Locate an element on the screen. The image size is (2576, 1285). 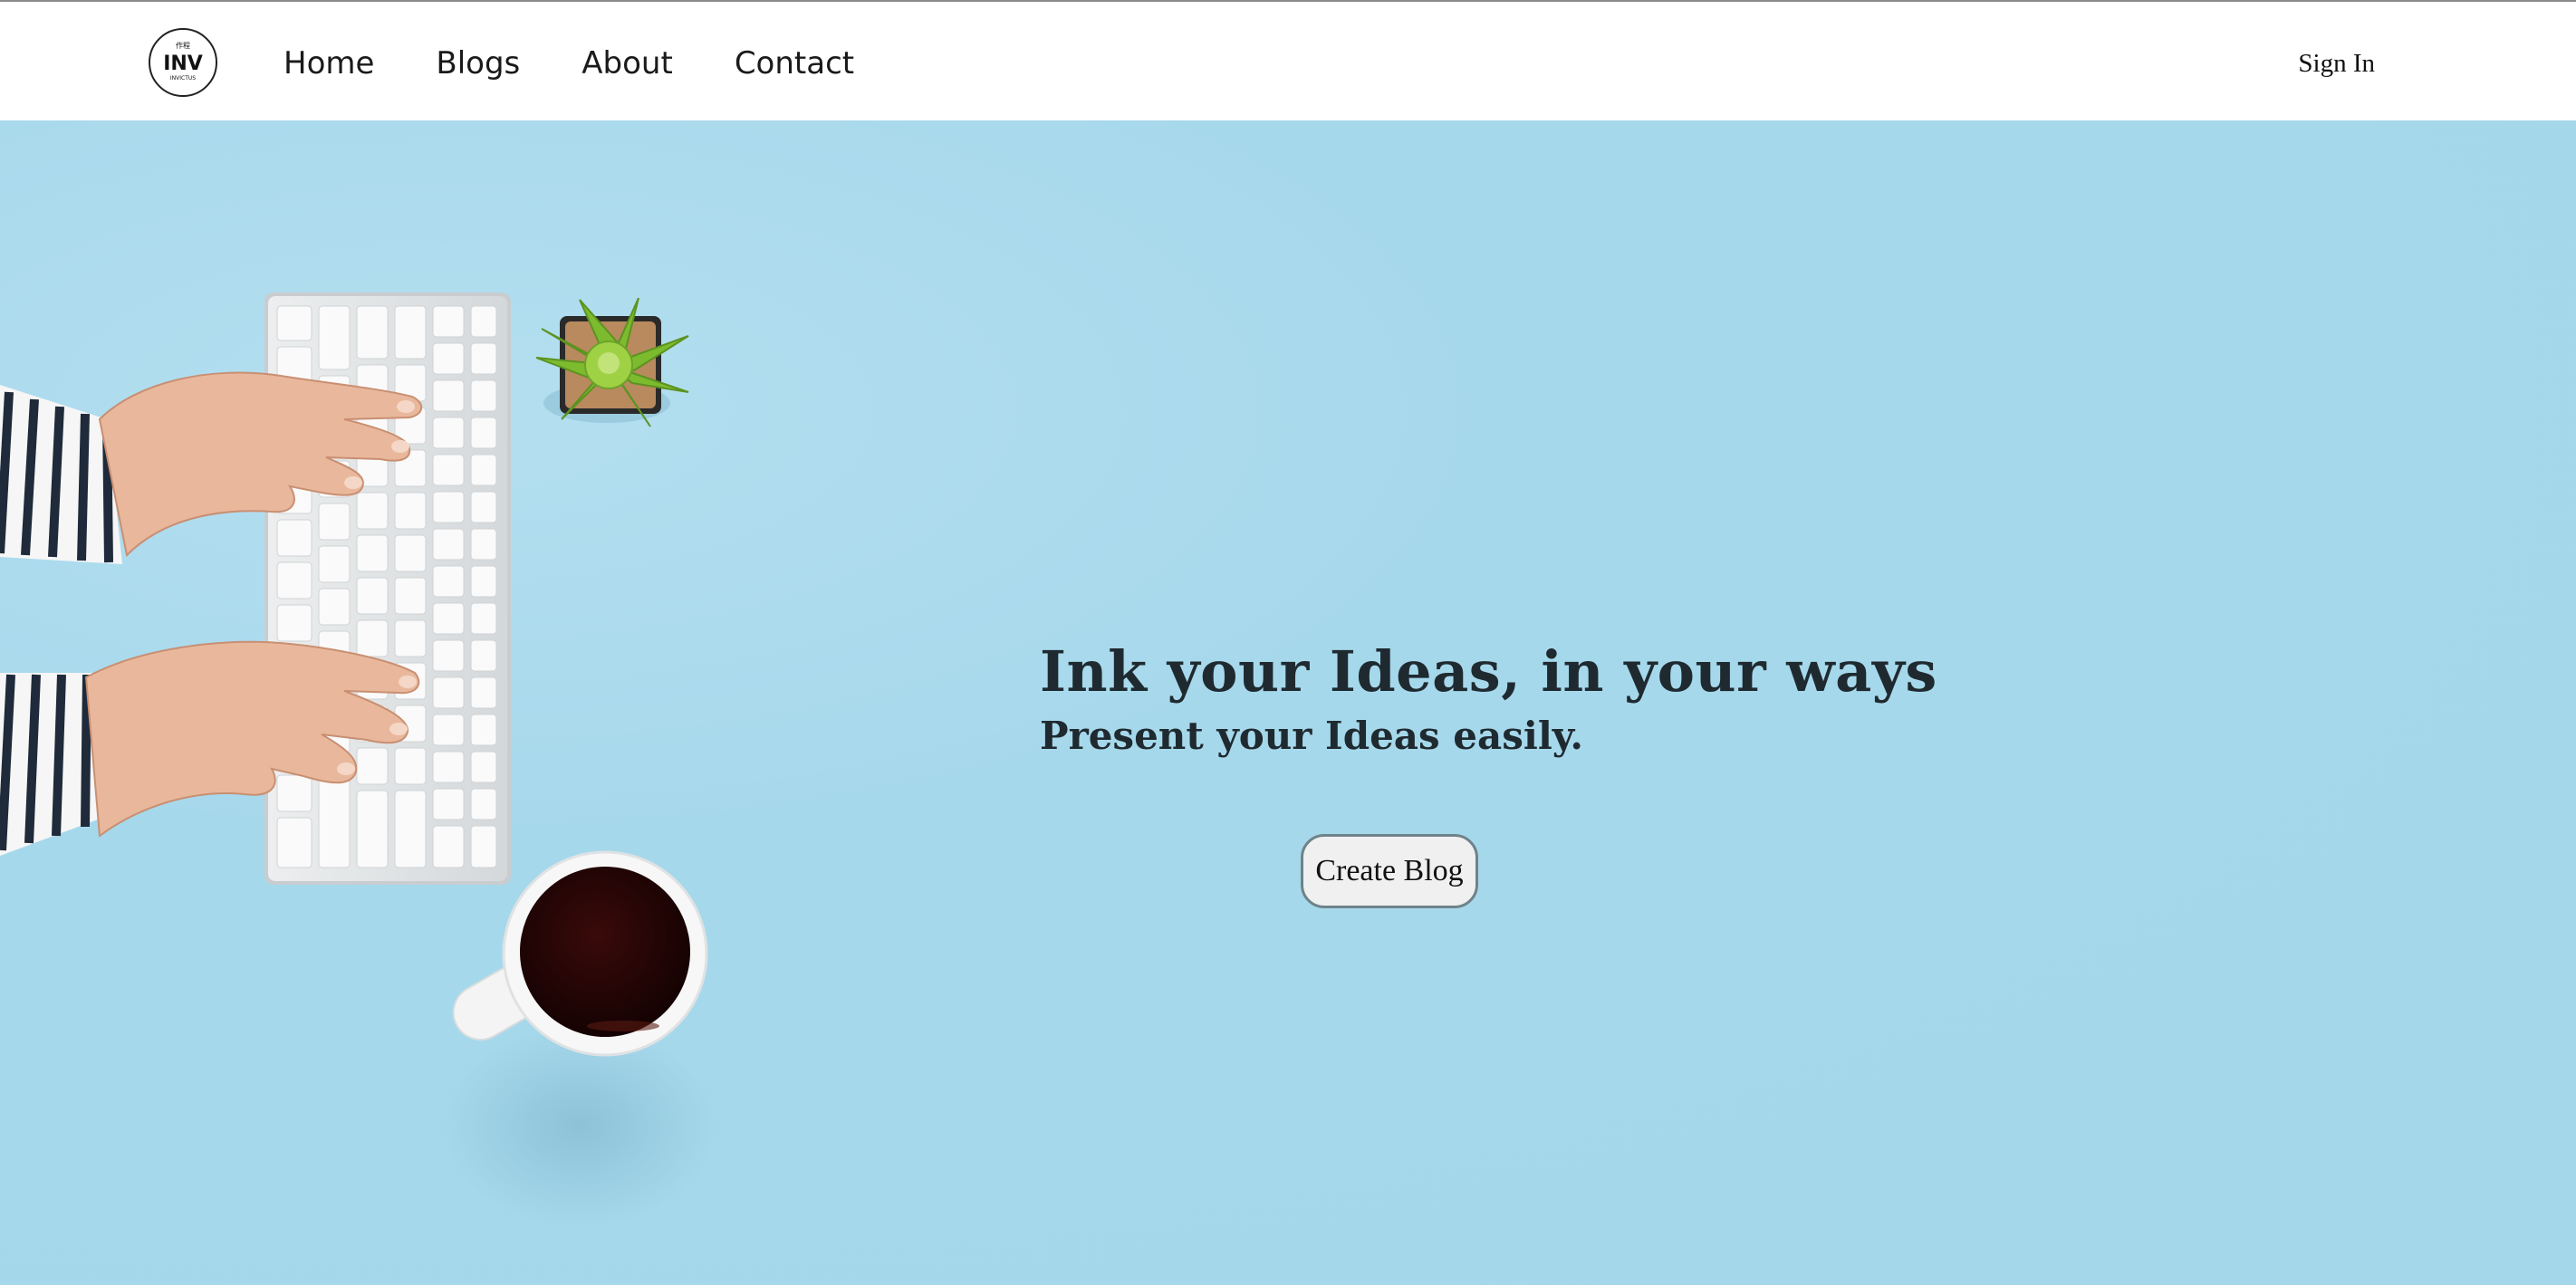
nav-link-home: Home is located at coordinates (329, 64).